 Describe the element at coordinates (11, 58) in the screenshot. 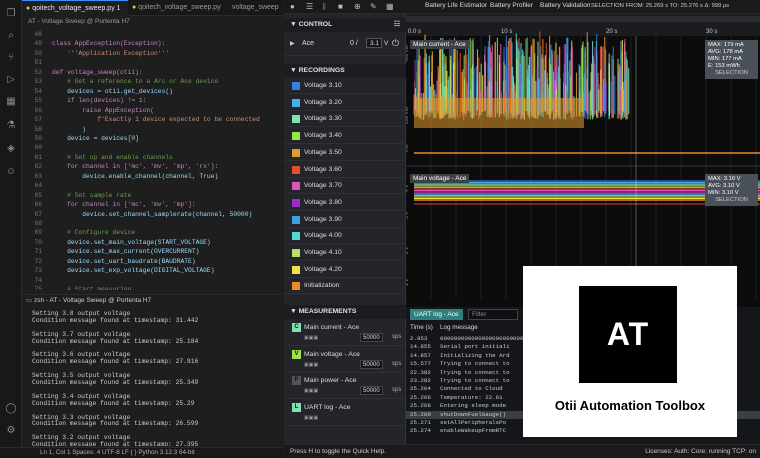

I see `source-control-icon: ⑂` at that location.